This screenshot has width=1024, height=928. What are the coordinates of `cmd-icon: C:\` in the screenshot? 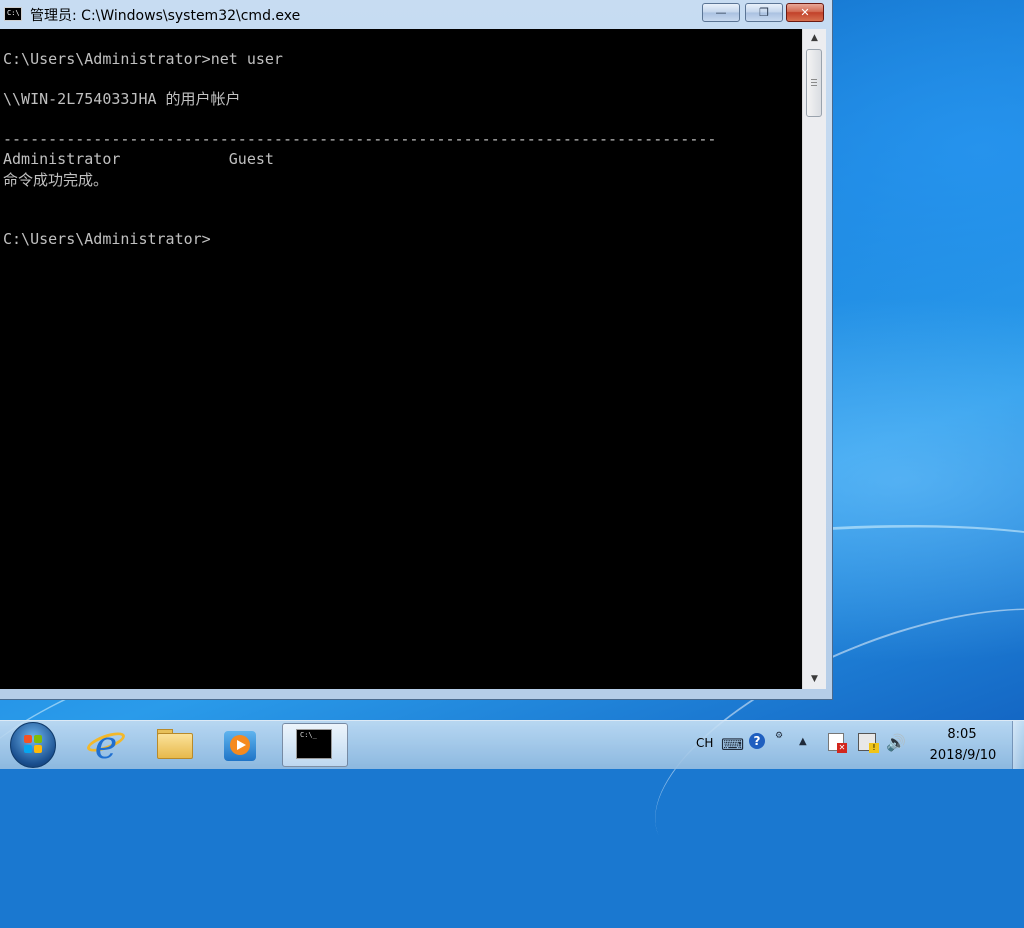 It's located at (13, 14).